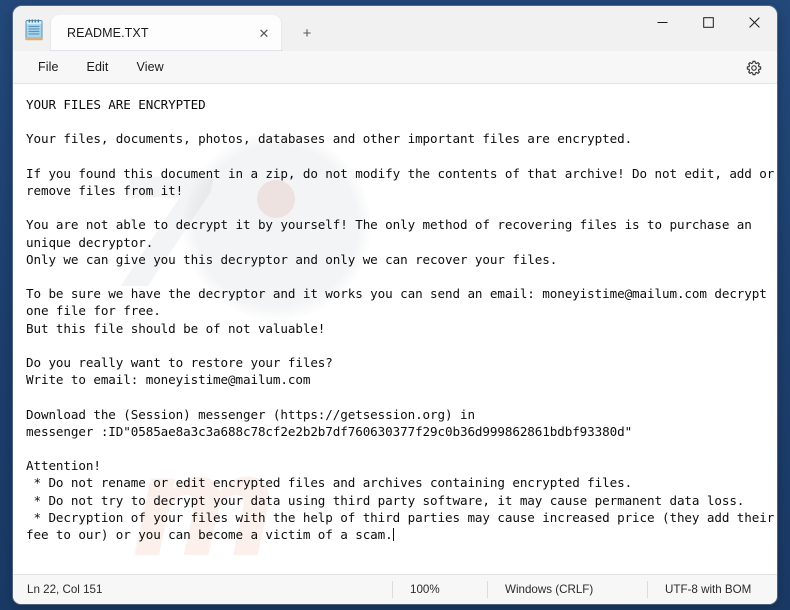  Describe the element at coordinates (754, 22) in the screenshot. I see `close-icon` at that location.